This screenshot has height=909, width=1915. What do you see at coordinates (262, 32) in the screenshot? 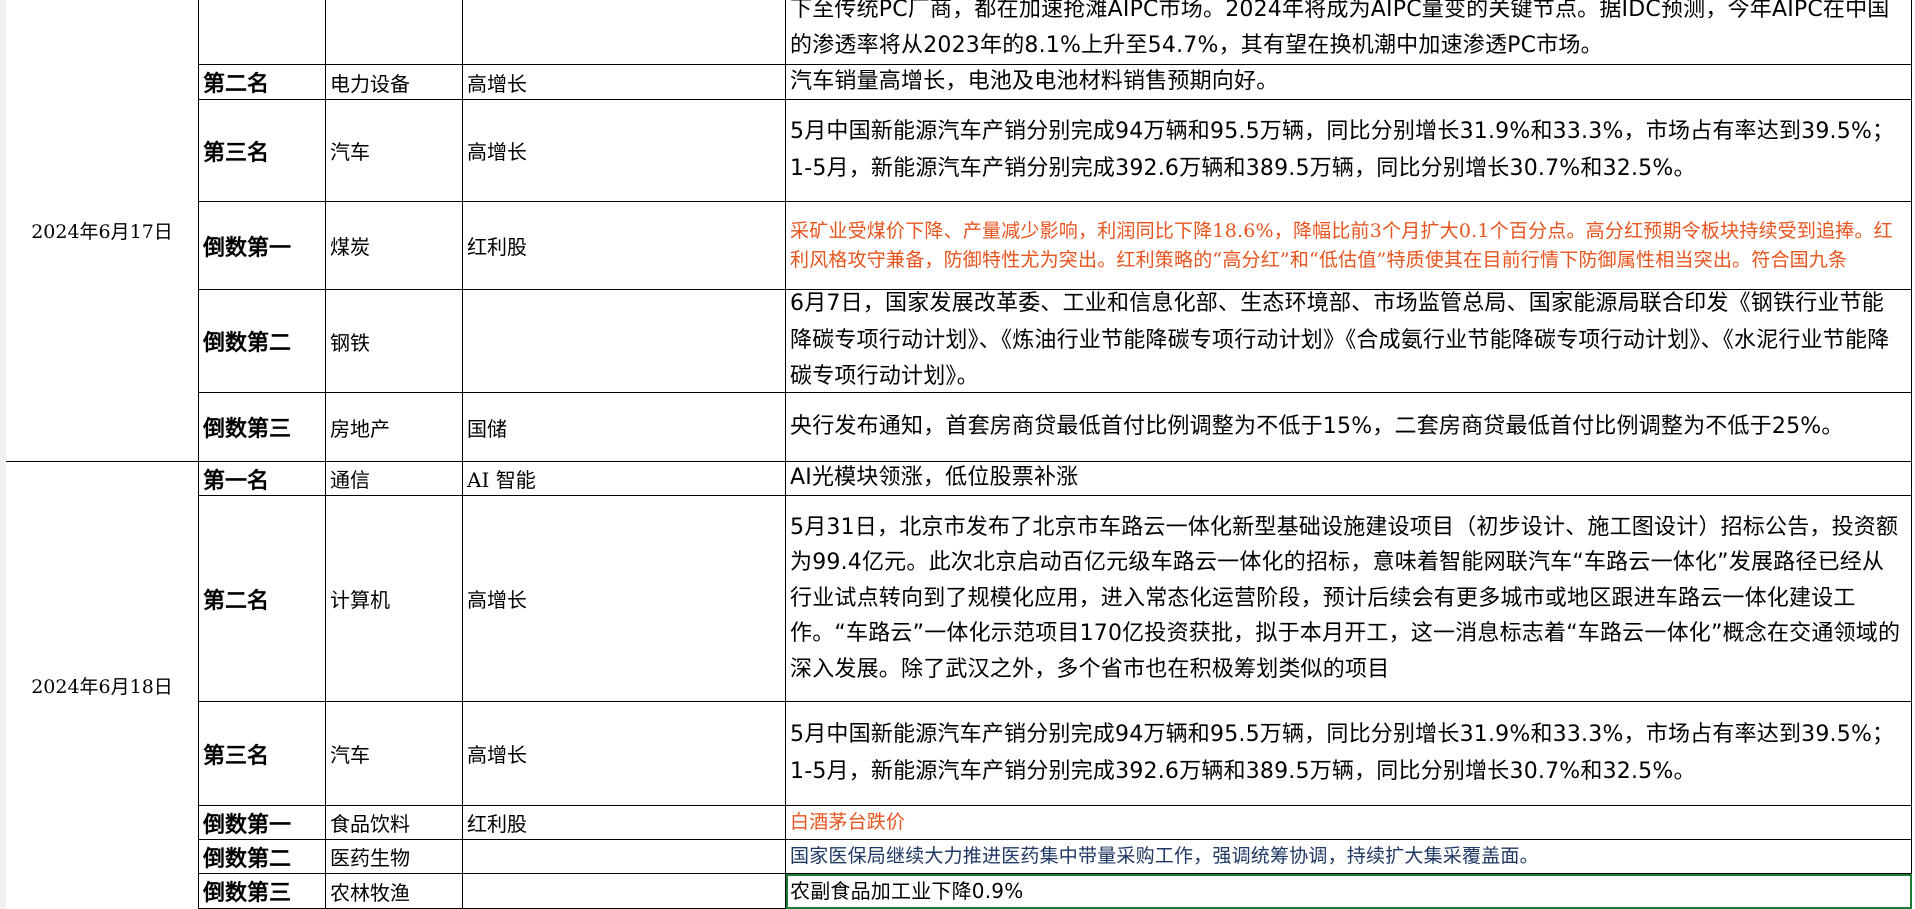
I see `rank-cell` at bounding box center [262, 32].